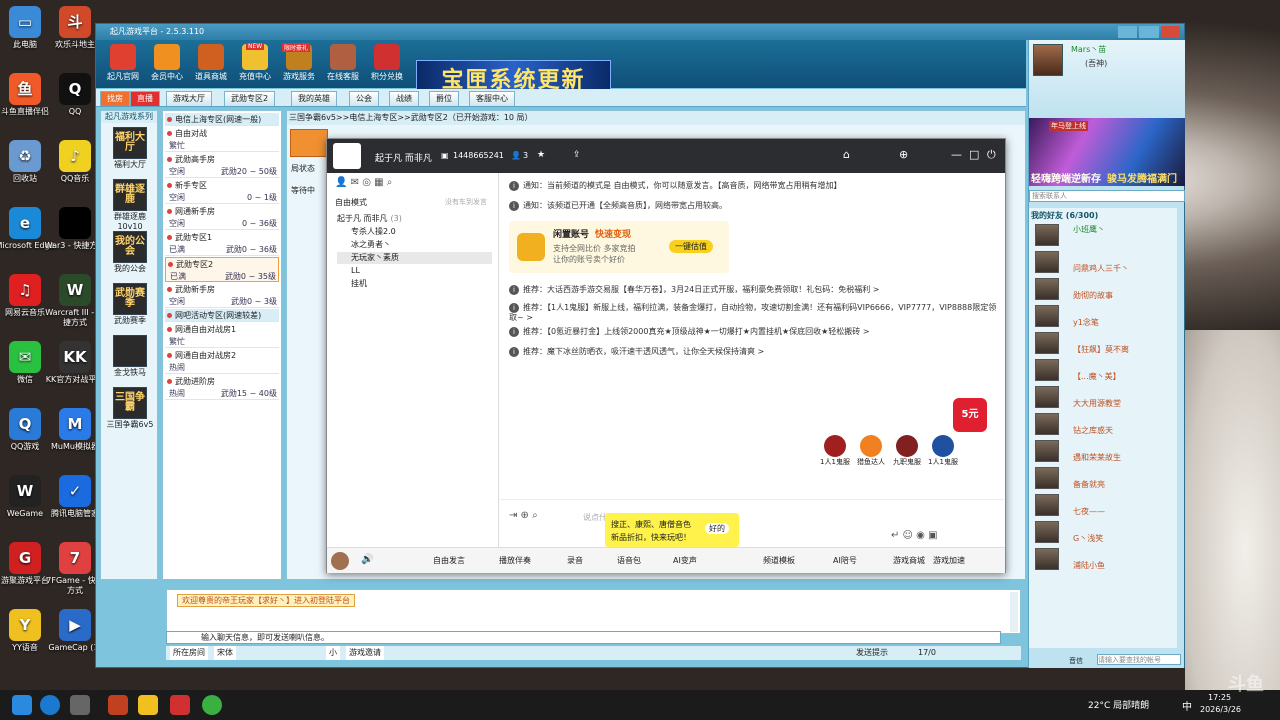 This screenshot has width=1280, height=720. Describe the element at coordinates (222, 119) in the screenshot. I see `room-group-header: 电信上海专区(网速一般)` at that location.